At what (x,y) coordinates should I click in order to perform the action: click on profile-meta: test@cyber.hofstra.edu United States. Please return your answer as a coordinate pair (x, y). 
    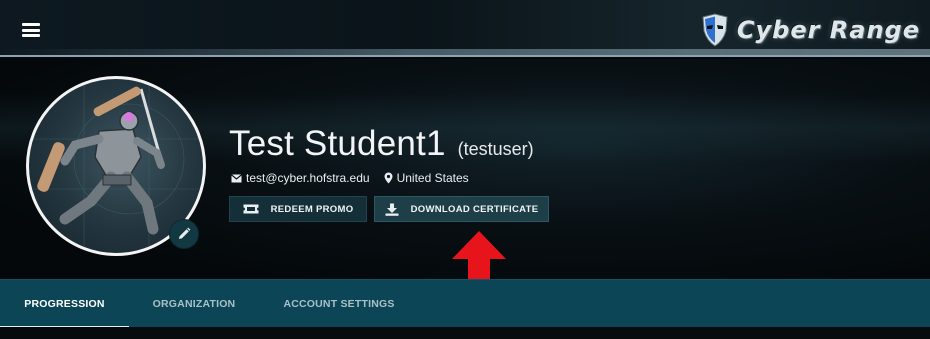
    Looking at the image, I should click on (350, 178).